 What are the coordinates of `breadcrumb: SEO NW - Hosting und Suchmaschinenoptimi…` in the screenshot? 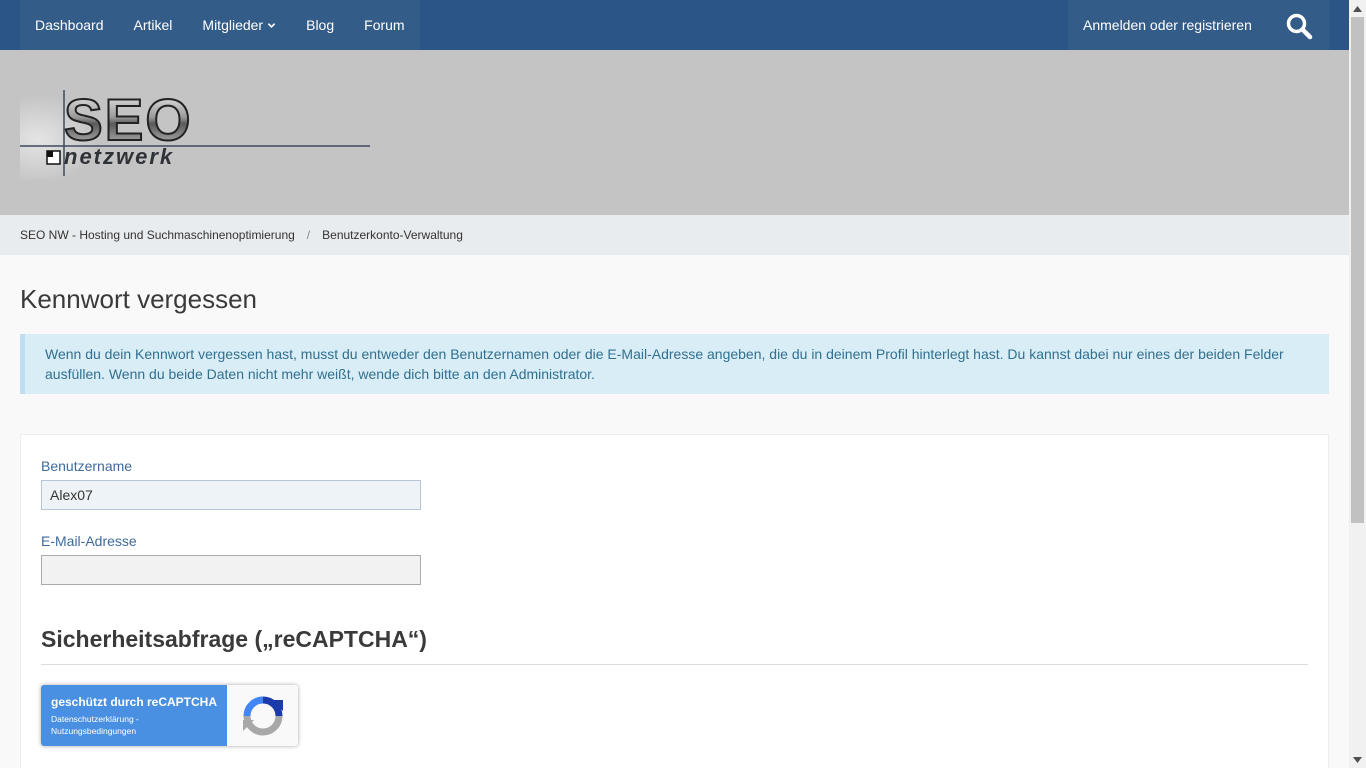 It's located at (674, 235).